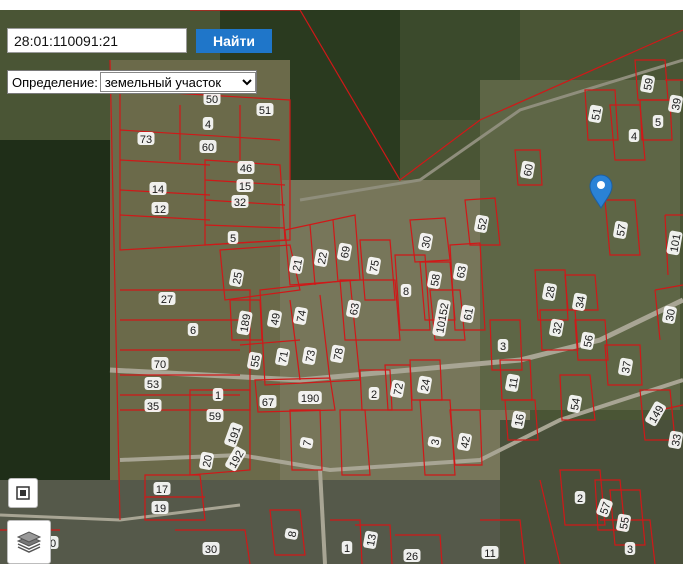  I want to click on parcel-number-label: 60, so click(528, 169).